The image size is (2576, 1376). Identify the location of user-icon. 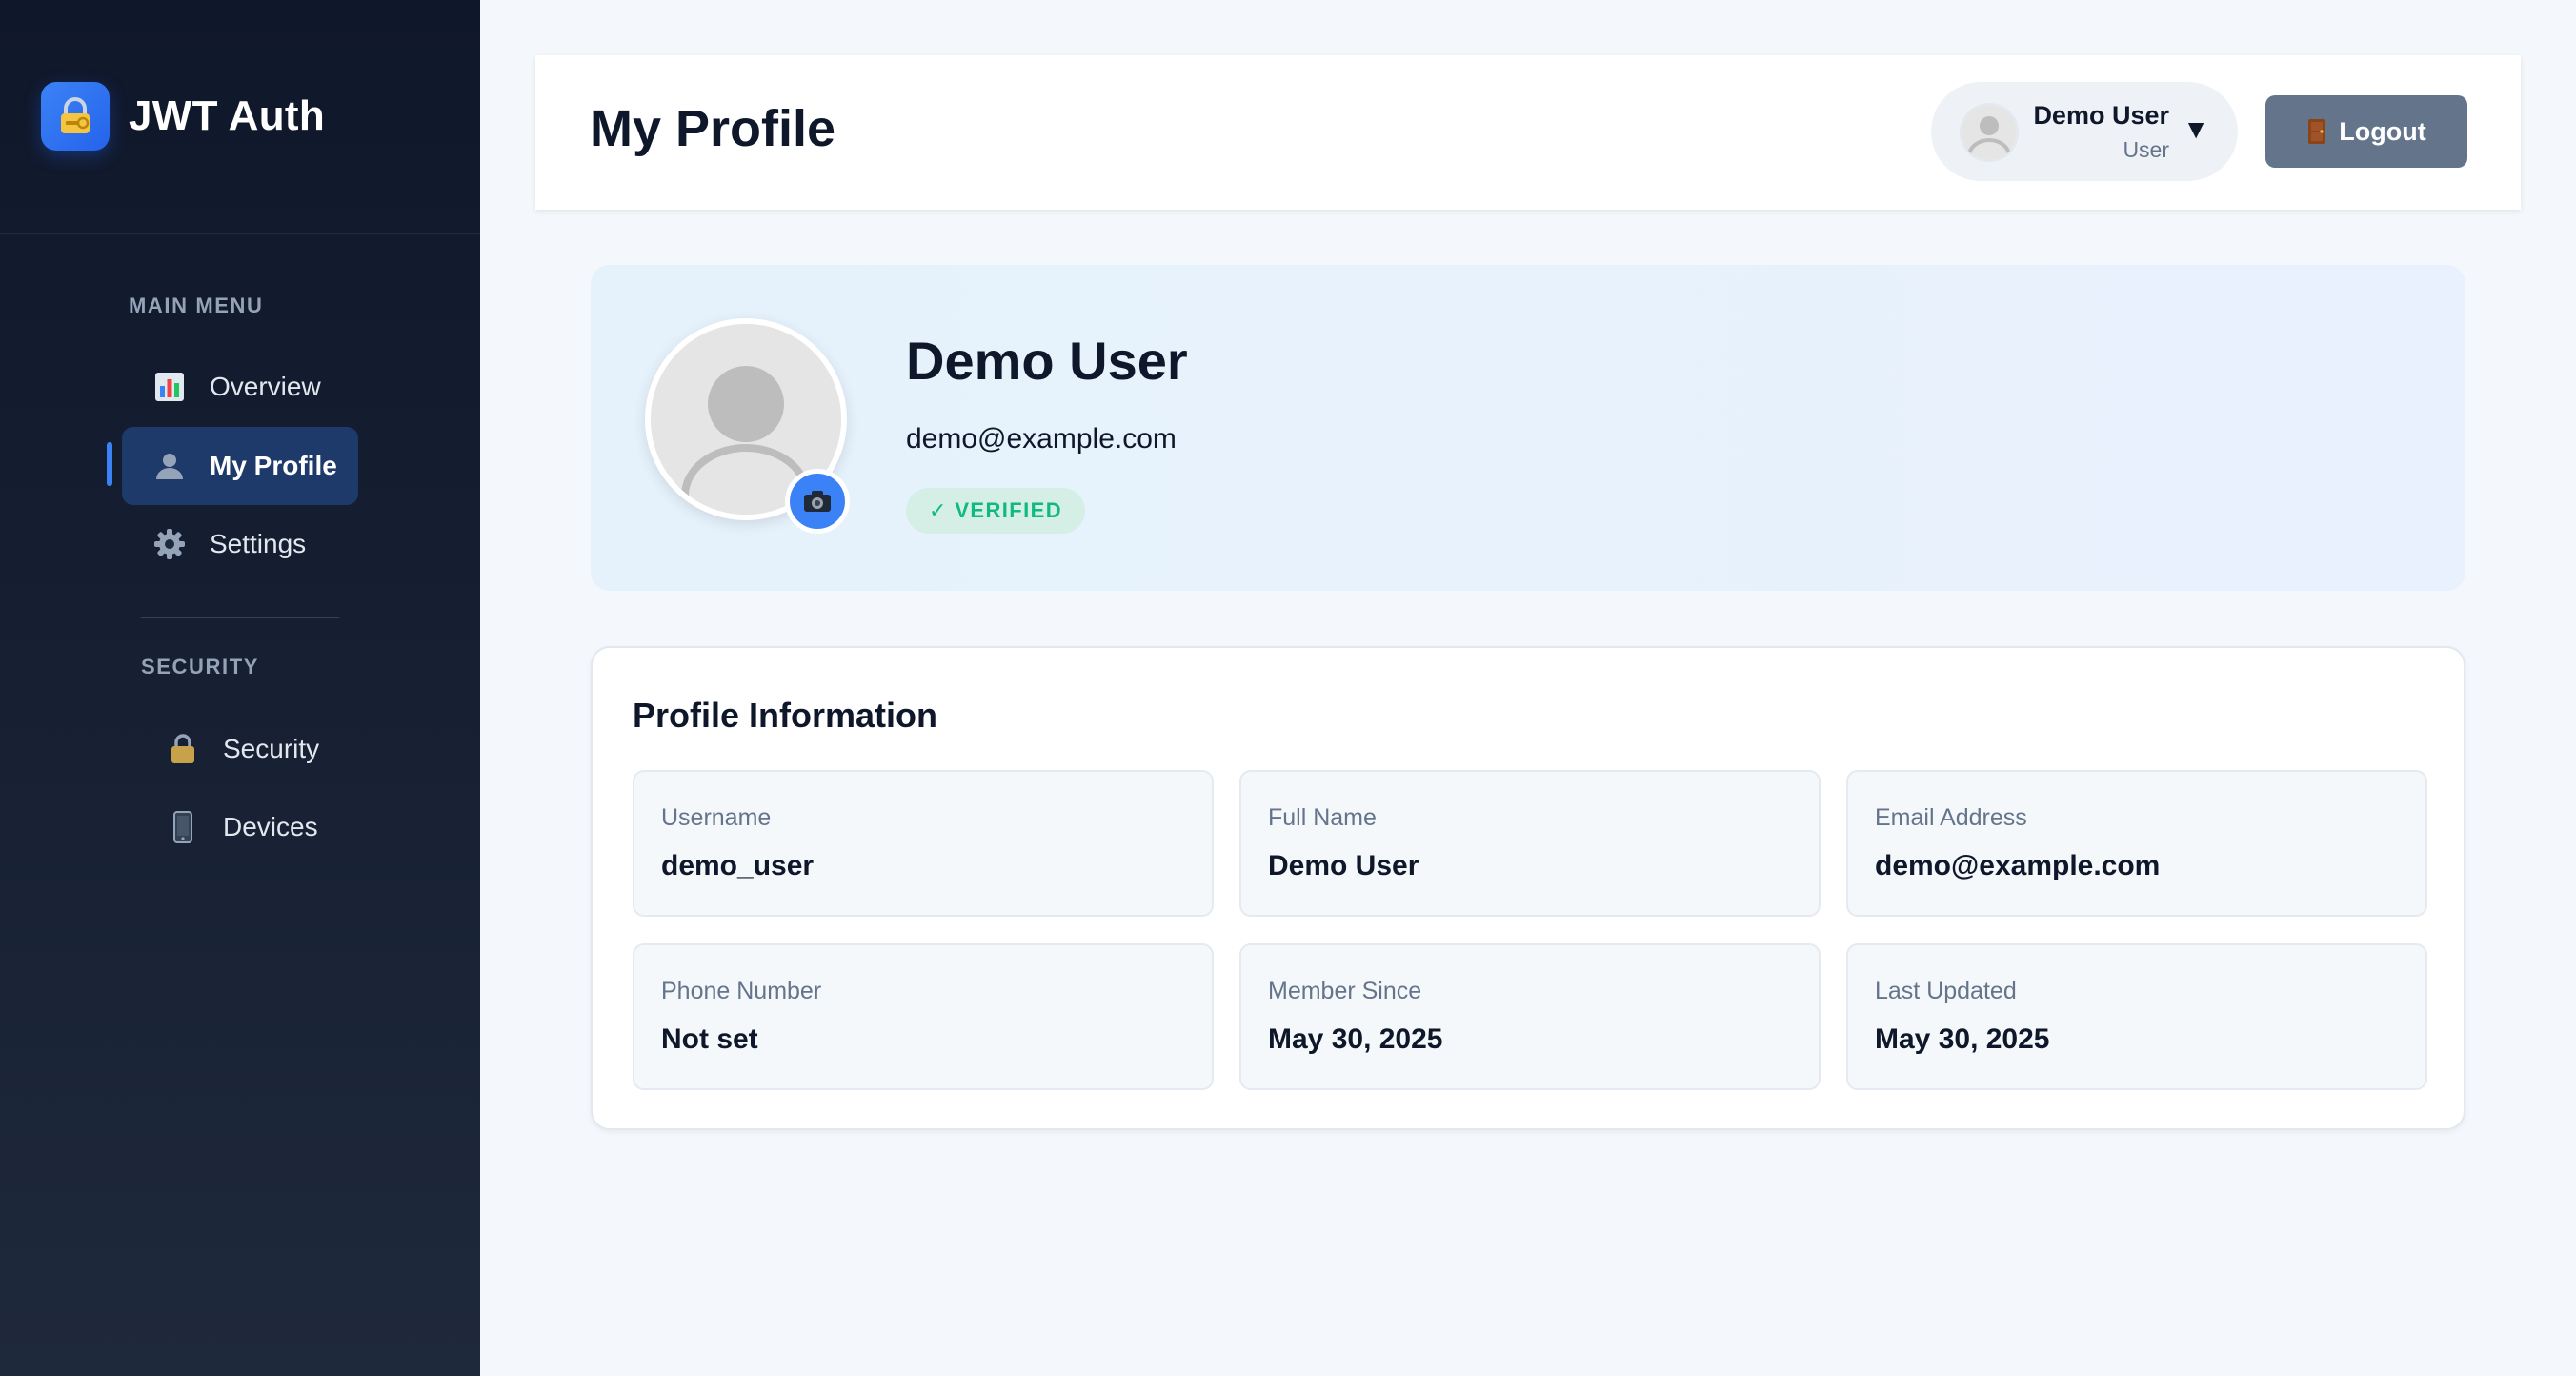
(170, 466).